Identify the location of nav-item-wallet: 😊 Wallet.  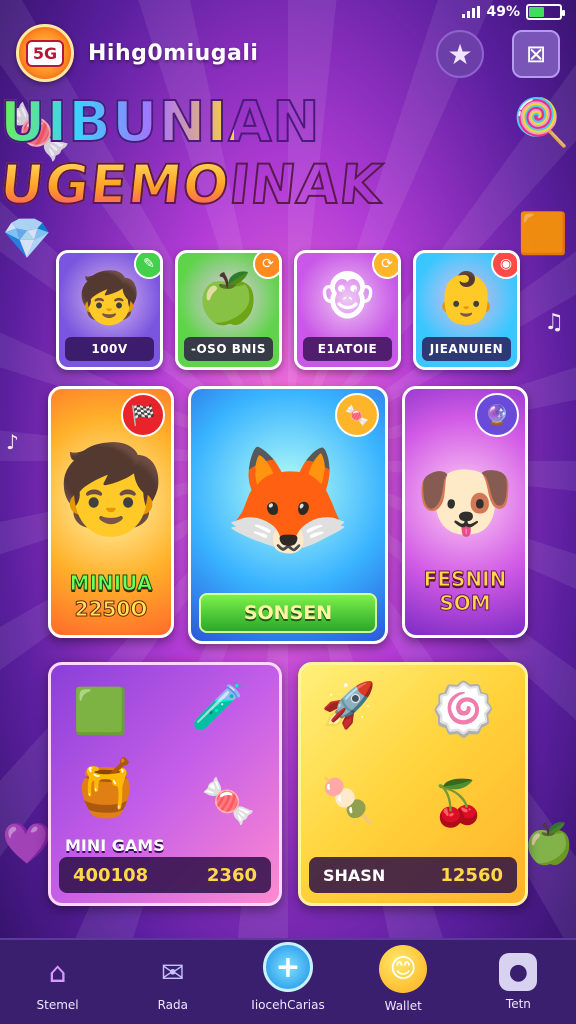
(403, 982).